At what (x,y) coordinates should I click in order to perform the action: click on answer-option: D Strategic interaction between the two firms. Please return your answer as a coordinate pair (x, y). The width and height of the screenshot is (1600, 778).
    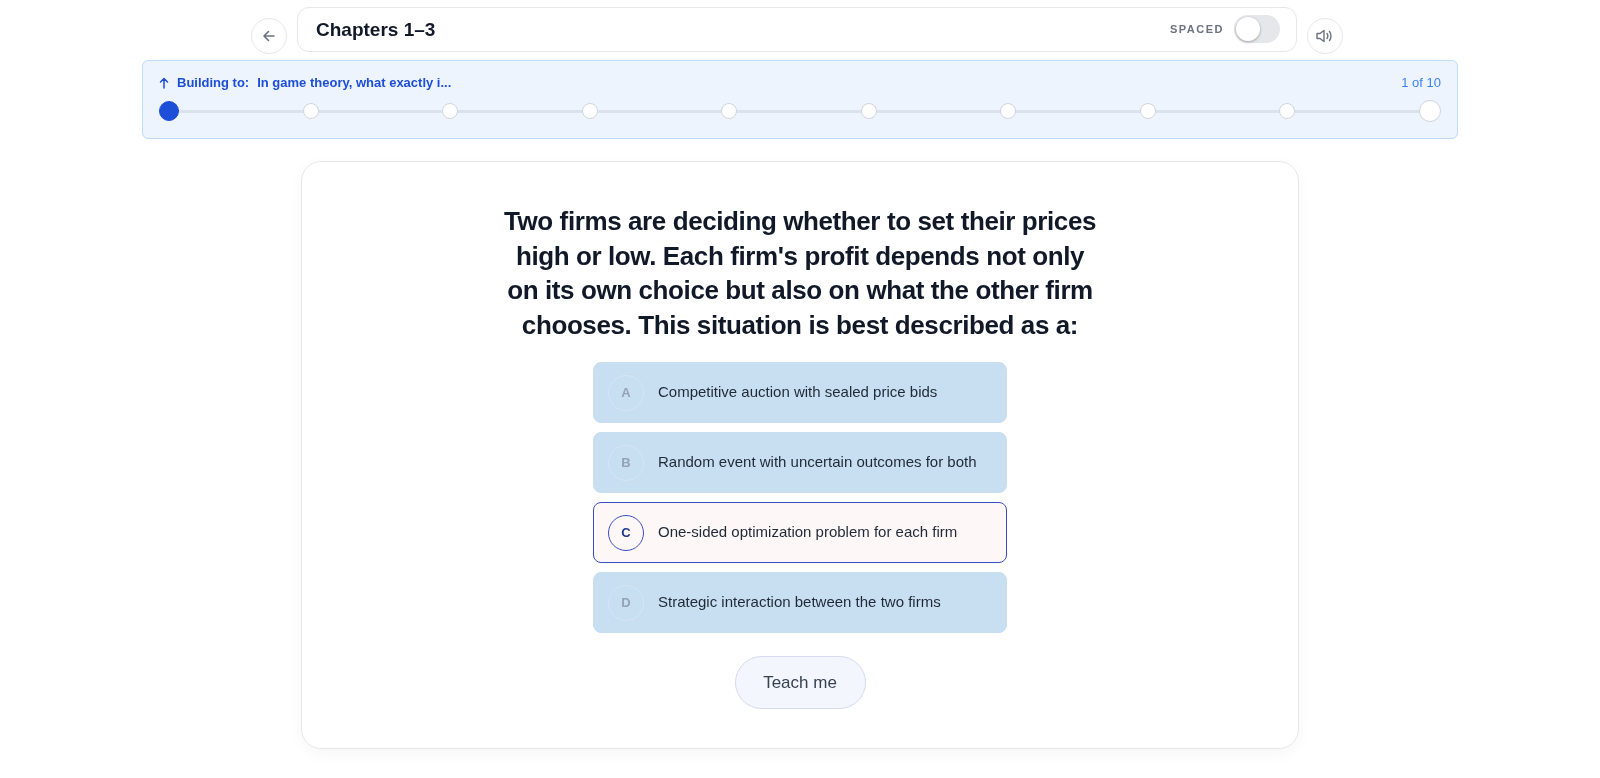
    Looking at the image, I should click on (800, 602).